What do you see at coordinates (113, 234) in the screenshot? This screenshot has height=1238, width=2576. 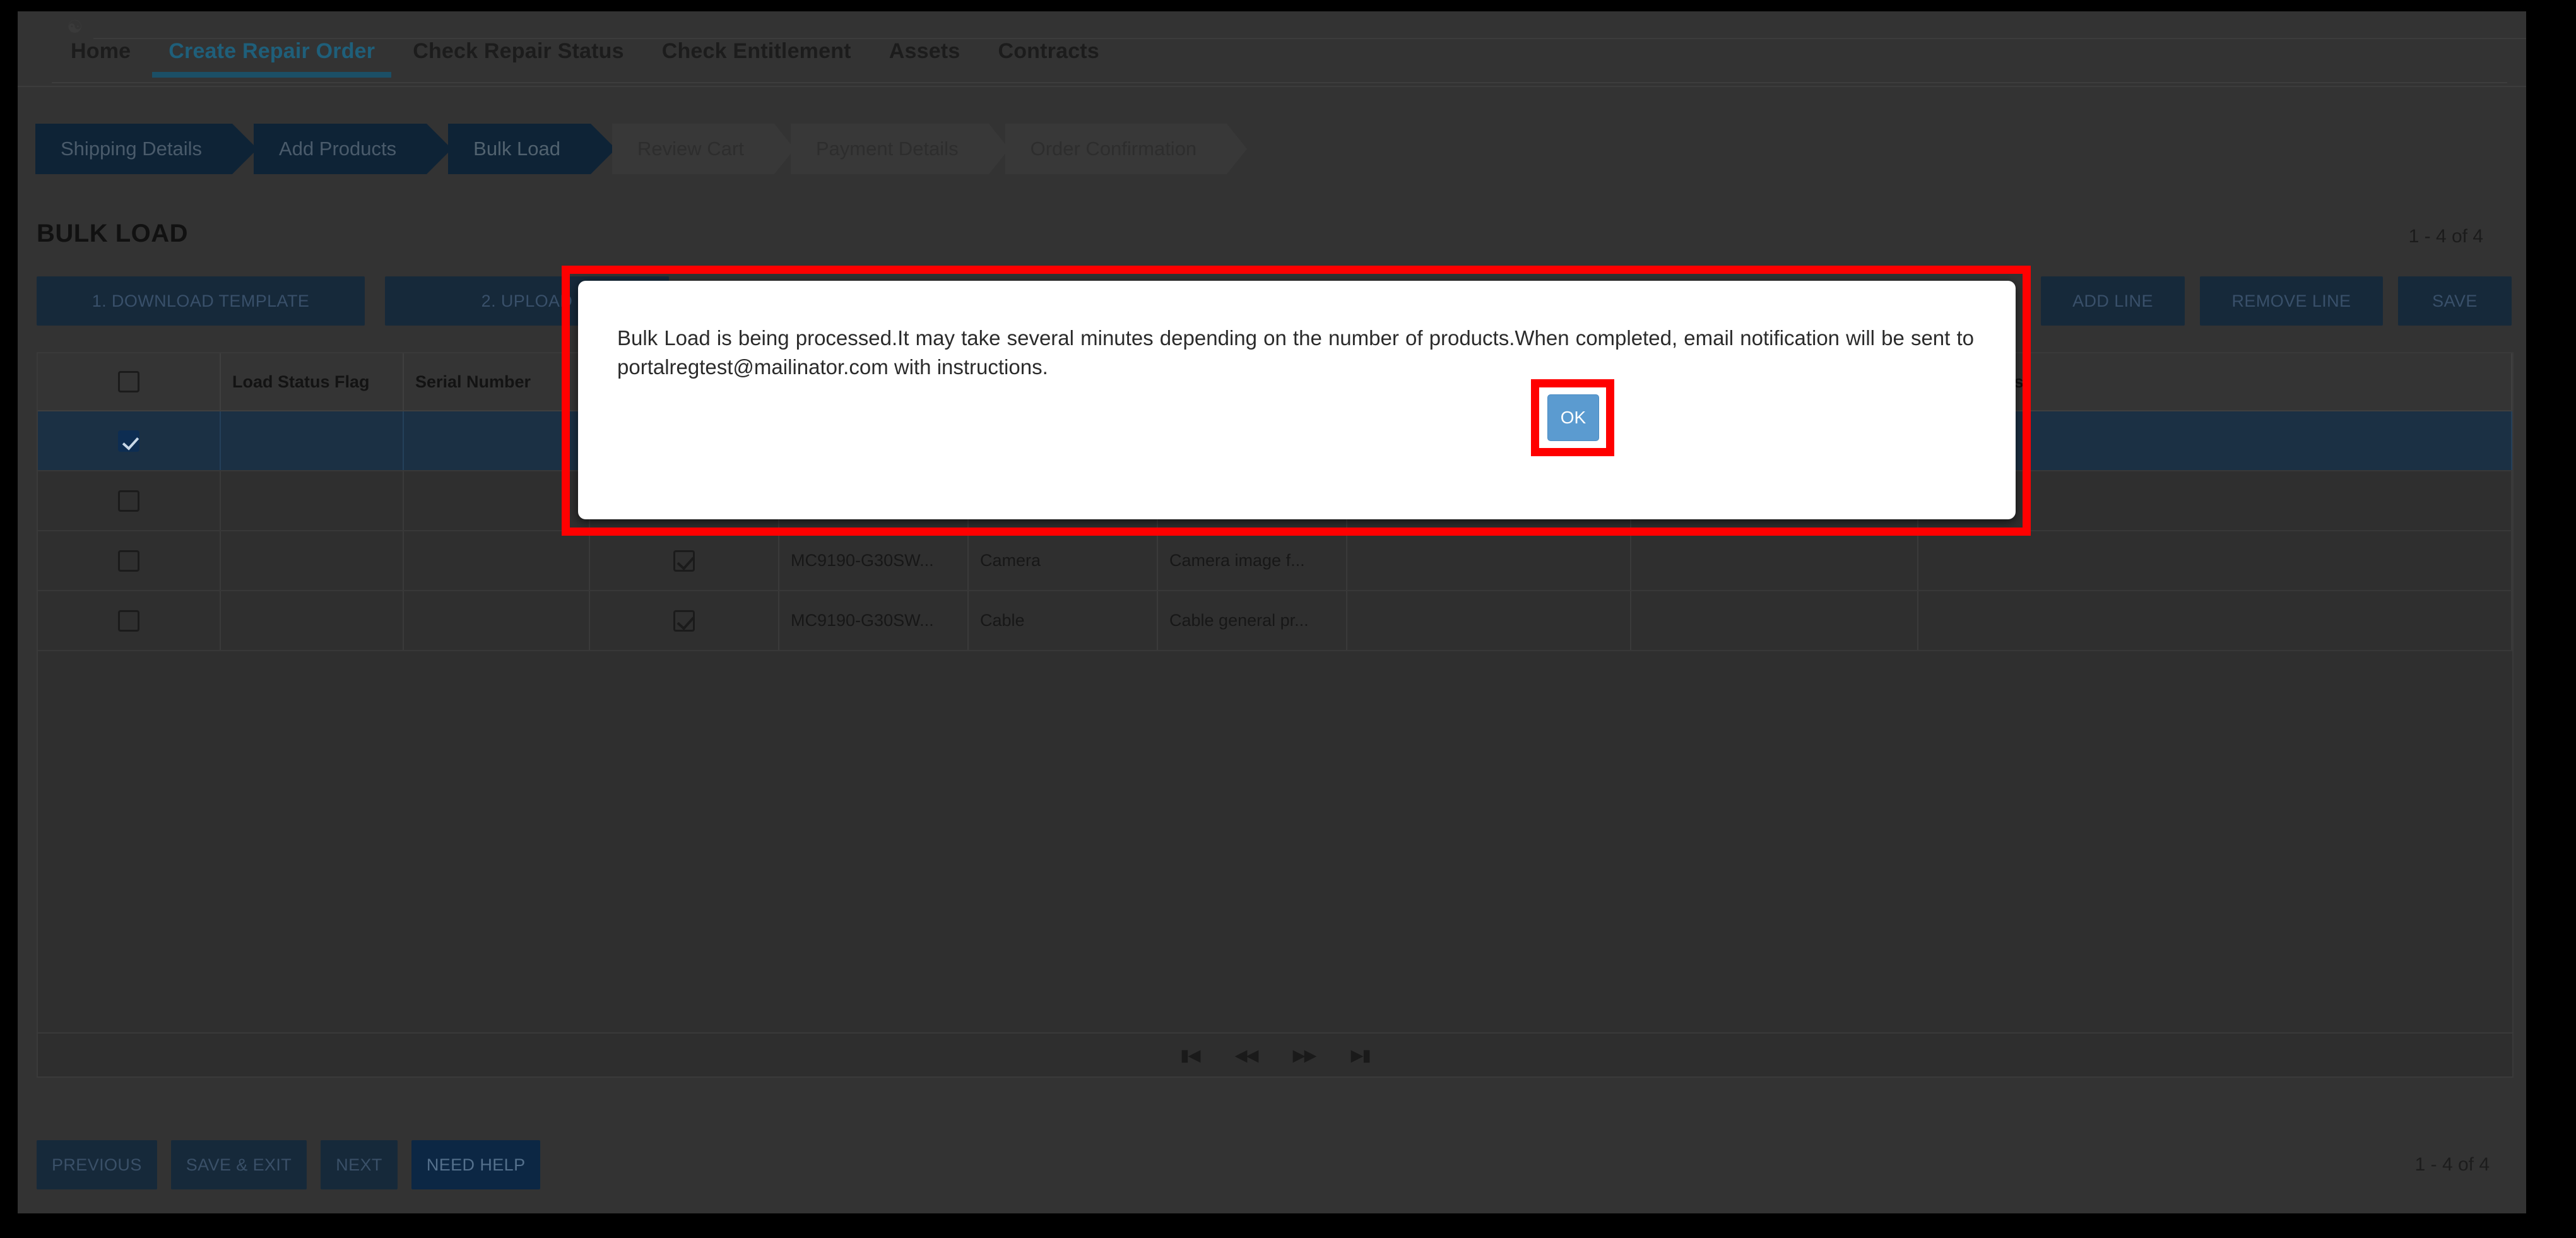 I see `page-title: BULK LOAD` at bounding box center [113, 234].